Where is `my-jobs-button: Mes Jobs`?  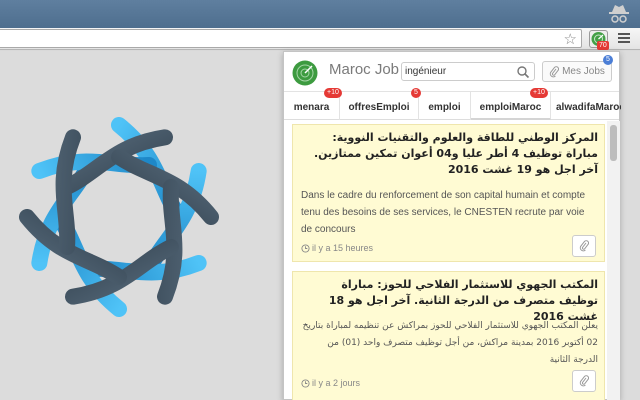 my-jobs-button: Mes Jobs is located at coordinates (577, 71).